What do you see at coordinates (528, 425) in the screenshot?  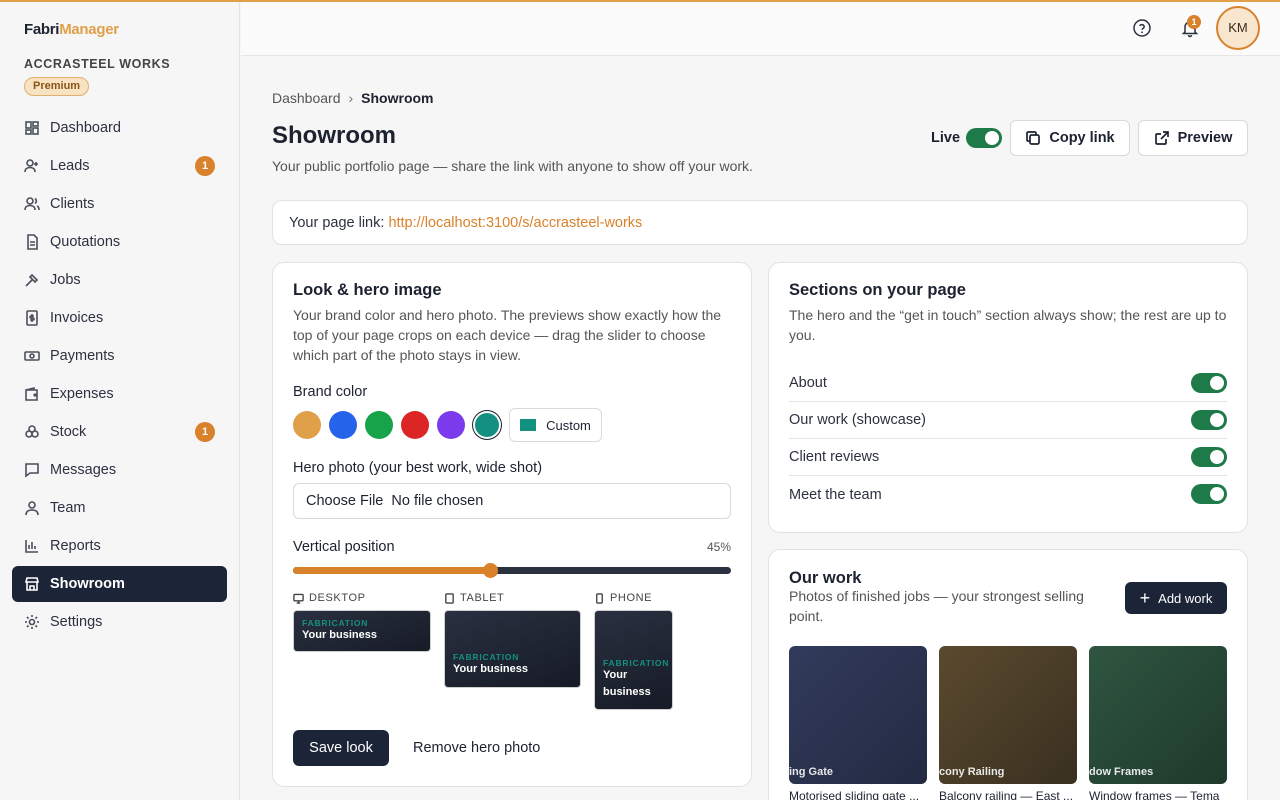 I see `color-chip-icon` at bounding box center [528, 425].